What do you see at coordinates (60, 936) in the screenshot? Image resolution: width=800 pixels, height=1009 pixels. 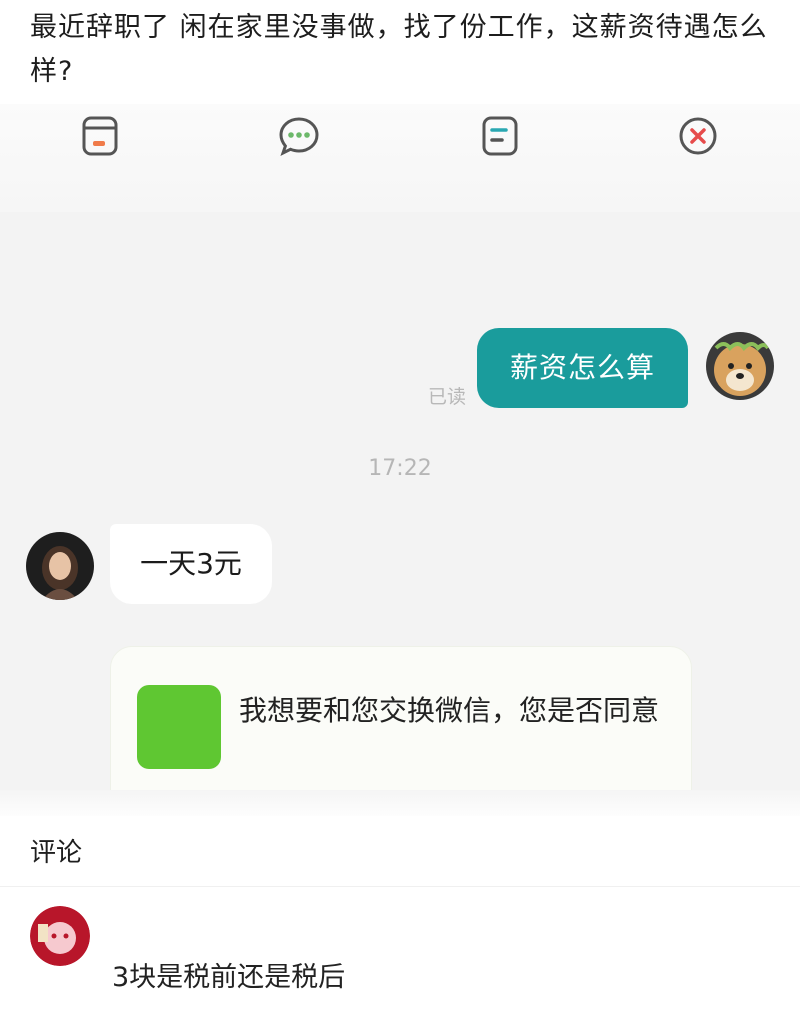 I see `commenter-avatar` at bounding box center [60, 936].